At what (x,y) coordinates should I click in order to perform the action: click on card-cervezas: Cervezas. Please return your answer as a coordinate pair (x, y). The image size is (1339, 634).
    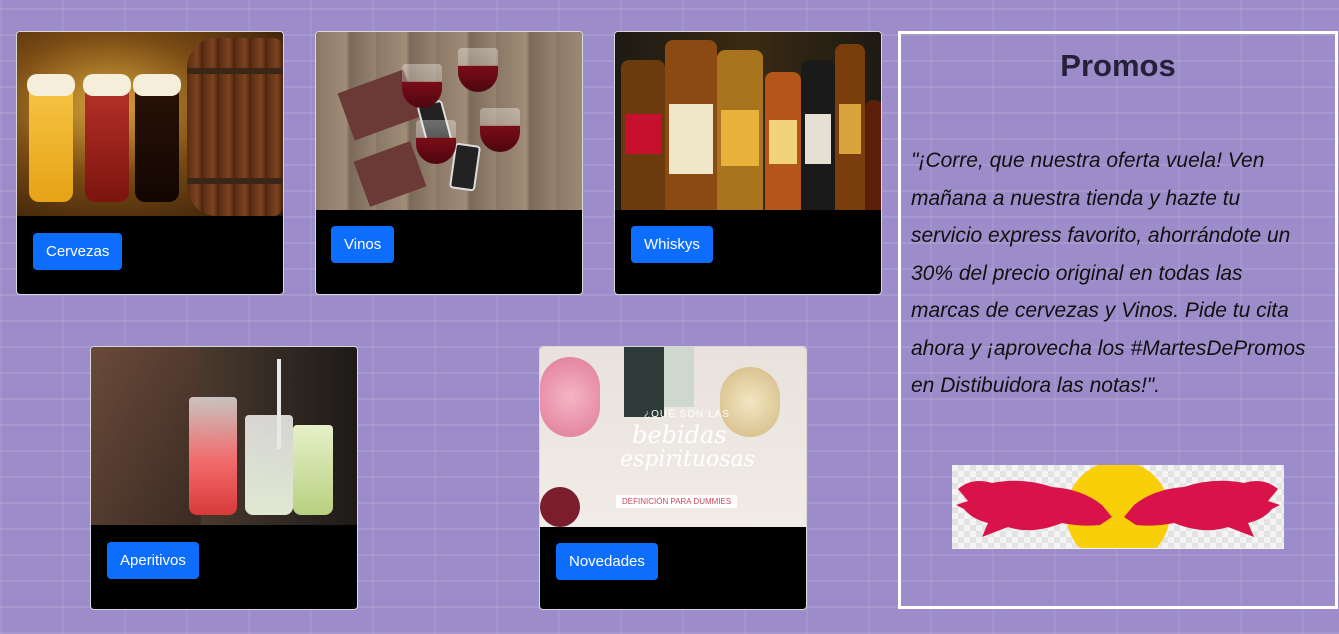
    Looking at the image, I should click on (150, 163).